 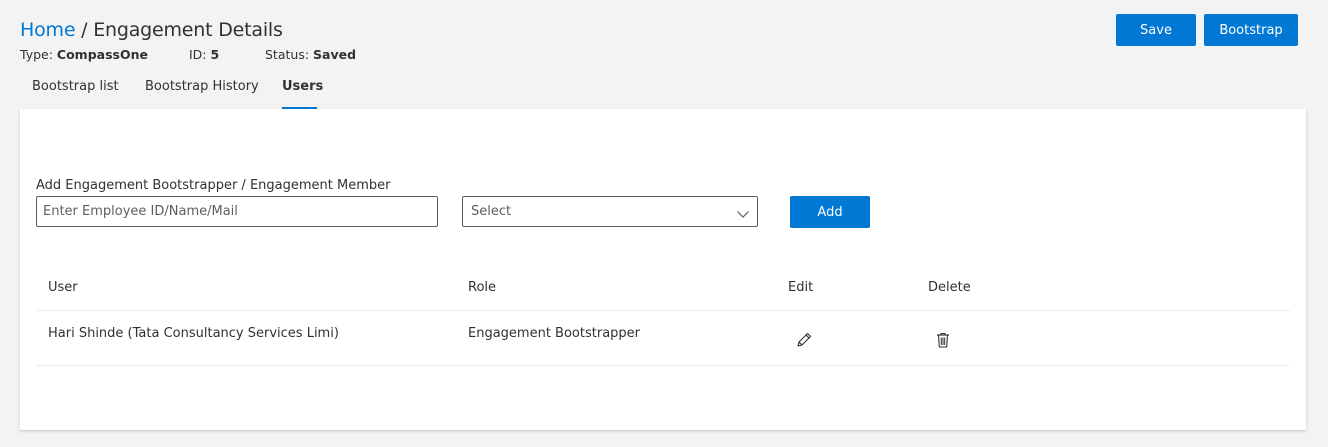 What do you see at coordinates (482, 287) in the screenshot?
I see `column-header-role: Role` at bounding box center [482, 287].